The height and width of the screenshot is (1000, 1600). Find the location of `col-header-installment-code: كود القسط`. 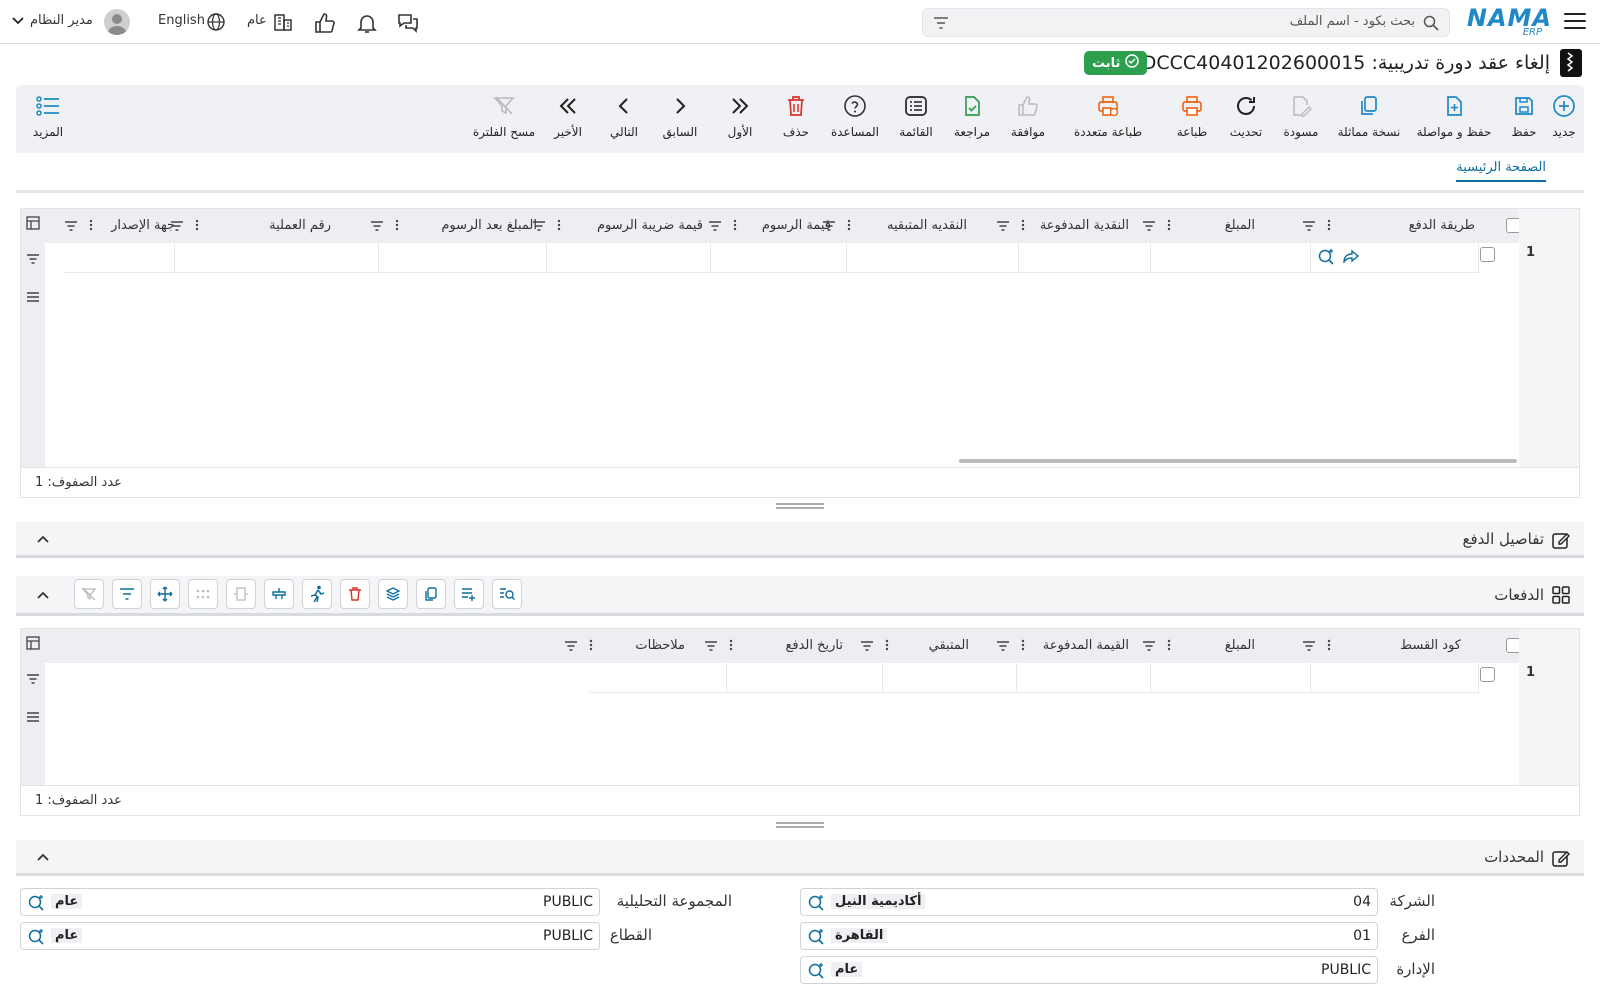

col-header-installment-code: كود القسط is located at coordinates (1430, 645).